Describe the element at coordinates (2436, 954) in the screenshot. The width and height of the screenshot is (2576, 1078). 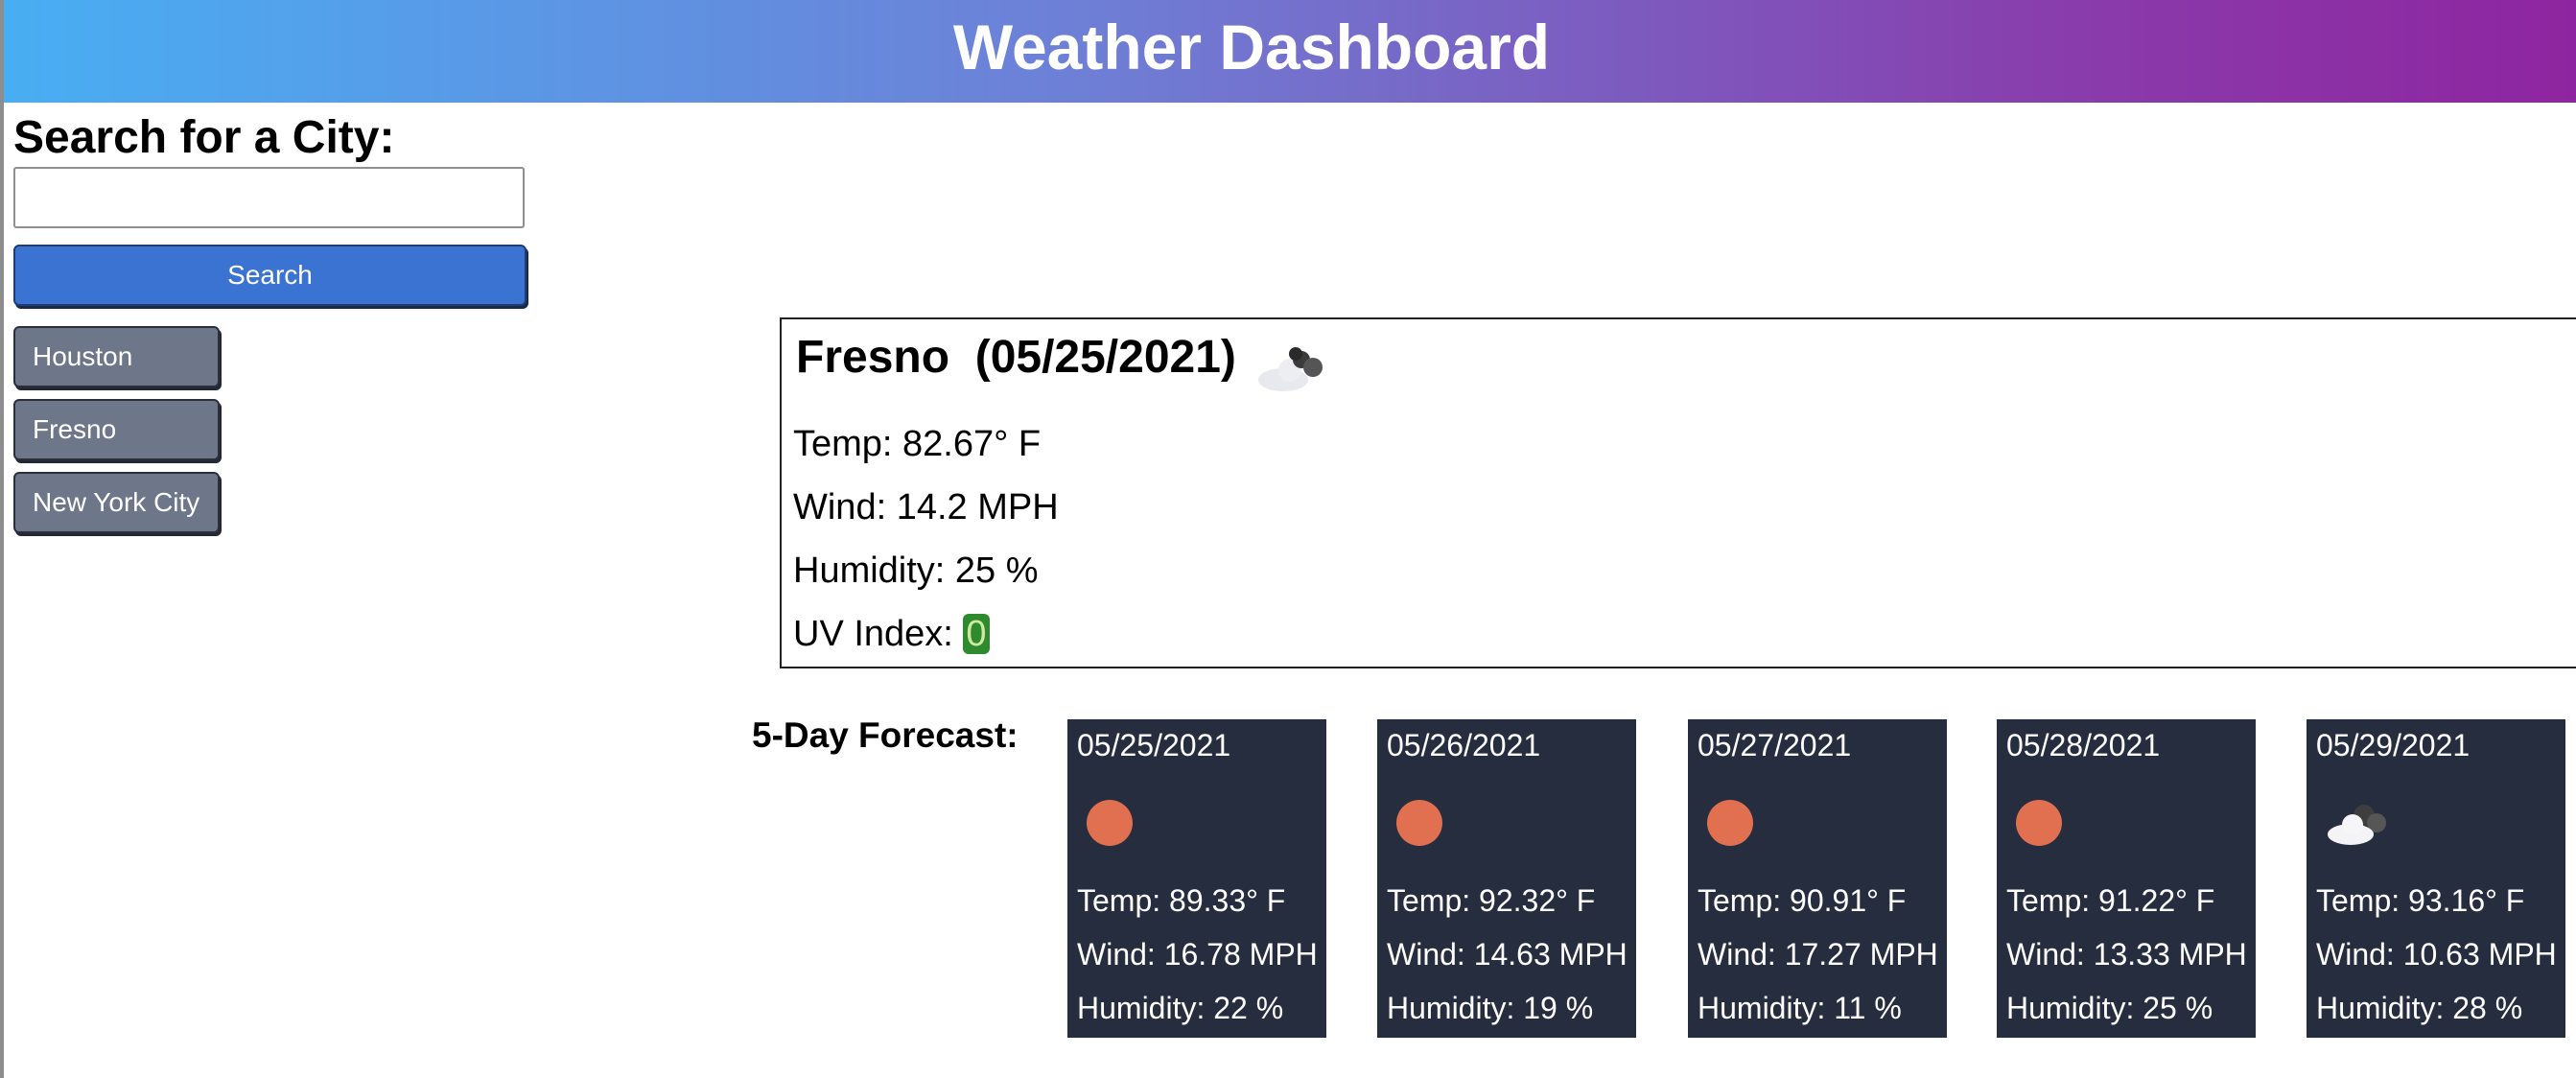
I see `forecast-wind: Wind: 10.63 MPH` at that location.